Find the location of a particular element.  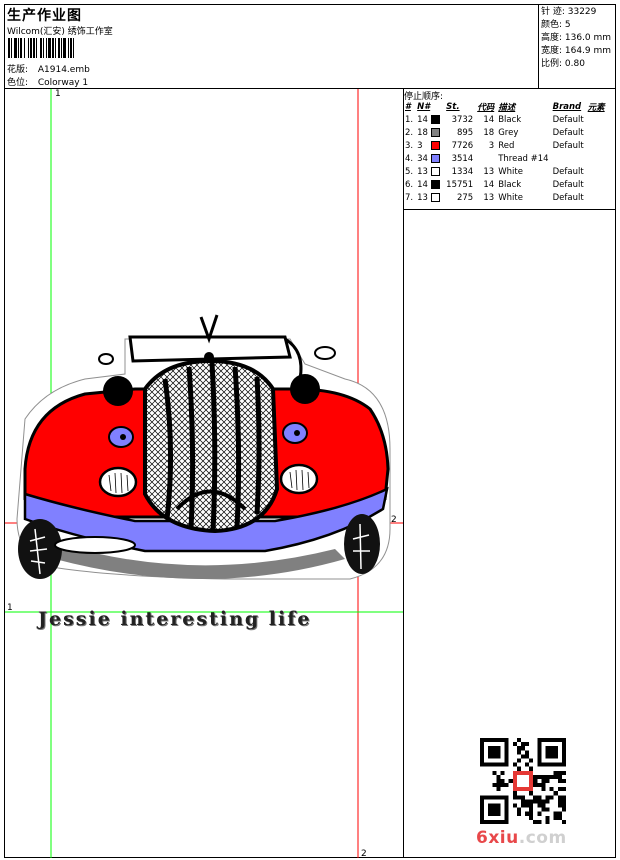

row-index: 7. is located at coordinates (409, 197).